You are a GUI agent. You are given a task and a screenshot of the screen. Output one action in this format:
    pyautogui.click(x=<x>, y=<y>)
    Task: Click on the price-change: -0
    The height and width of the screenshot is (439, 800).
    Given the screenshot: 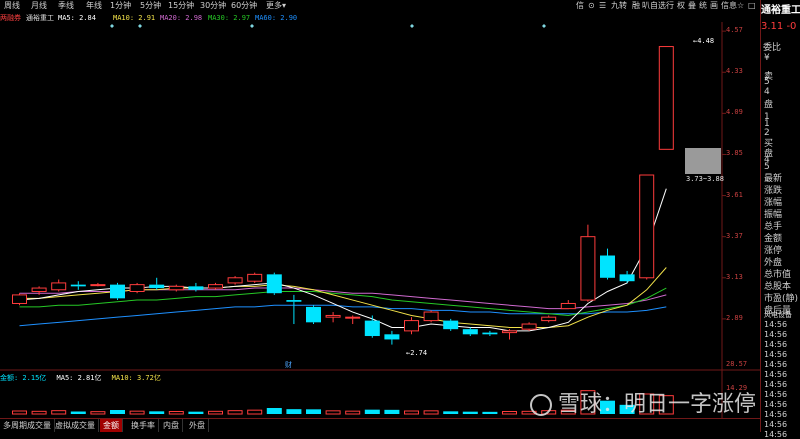 What is the action you would take?
    pyautogui.click(x=791, y=26)
    